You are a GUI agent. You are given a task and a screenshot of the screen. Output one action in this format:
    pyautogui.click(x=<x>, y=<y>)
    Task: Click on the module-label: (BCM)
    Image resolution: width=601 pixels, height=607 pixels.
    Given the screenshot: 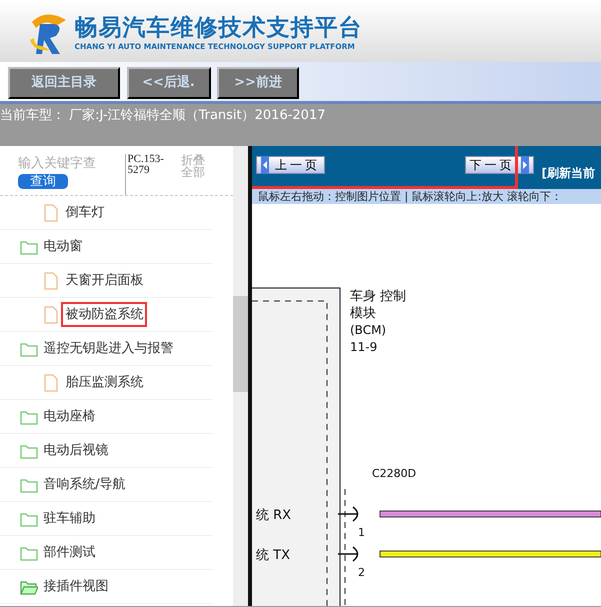 What is the action you would take?
    pyautogui.click(x=368, y=330)
    